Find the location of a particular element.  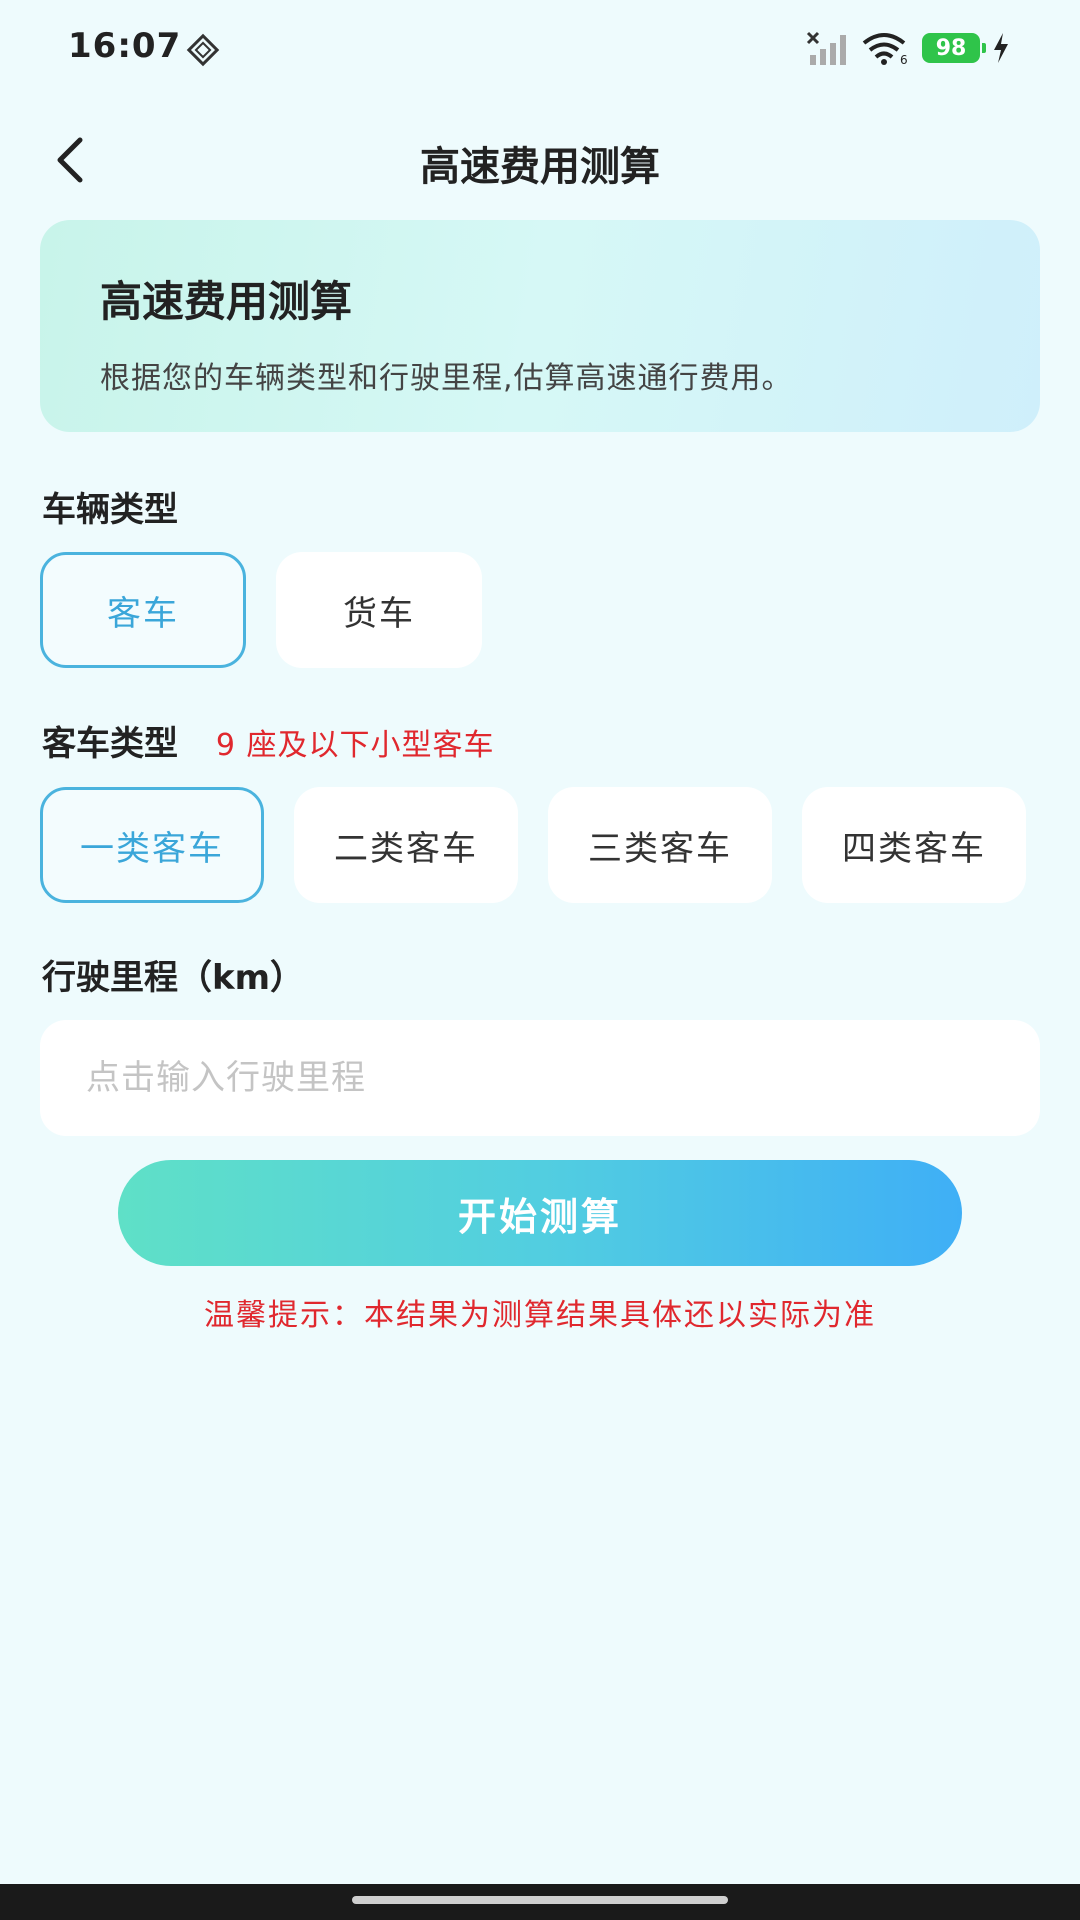

vehicle-option-bus: 客车 is located at coordinates (143, 610).